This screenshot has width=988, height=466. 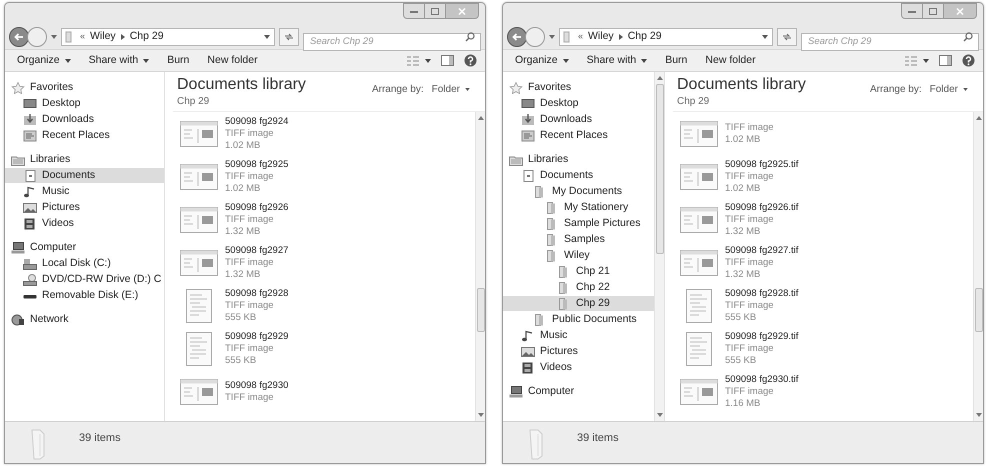 I want to click on nav-tree-item: Wiley, so click(x=578, y=255).